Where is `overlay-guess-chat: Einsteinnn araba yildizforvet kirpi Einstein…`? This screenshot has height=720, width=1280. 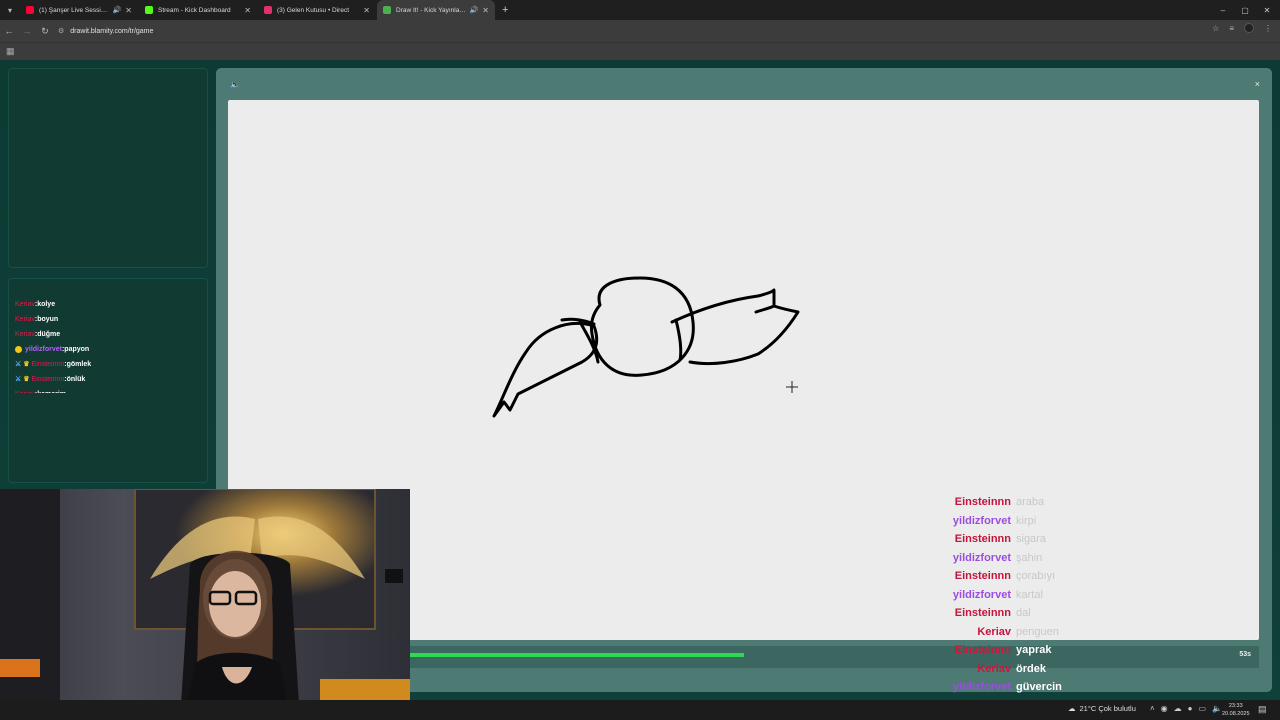
overlay-guess-chat: Einsteinnn araba yildizforvet kirpi Einstein… is located at coordinates (1010, 604).